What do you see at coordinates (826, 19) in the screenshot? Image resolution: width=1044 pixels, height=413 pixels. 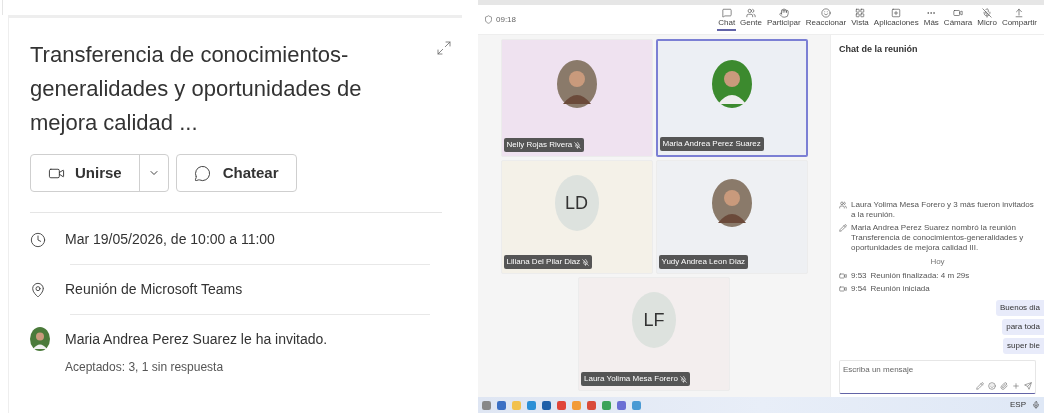 I see `toolbar-button: Reaccionar` at bounding box center [826, 19].